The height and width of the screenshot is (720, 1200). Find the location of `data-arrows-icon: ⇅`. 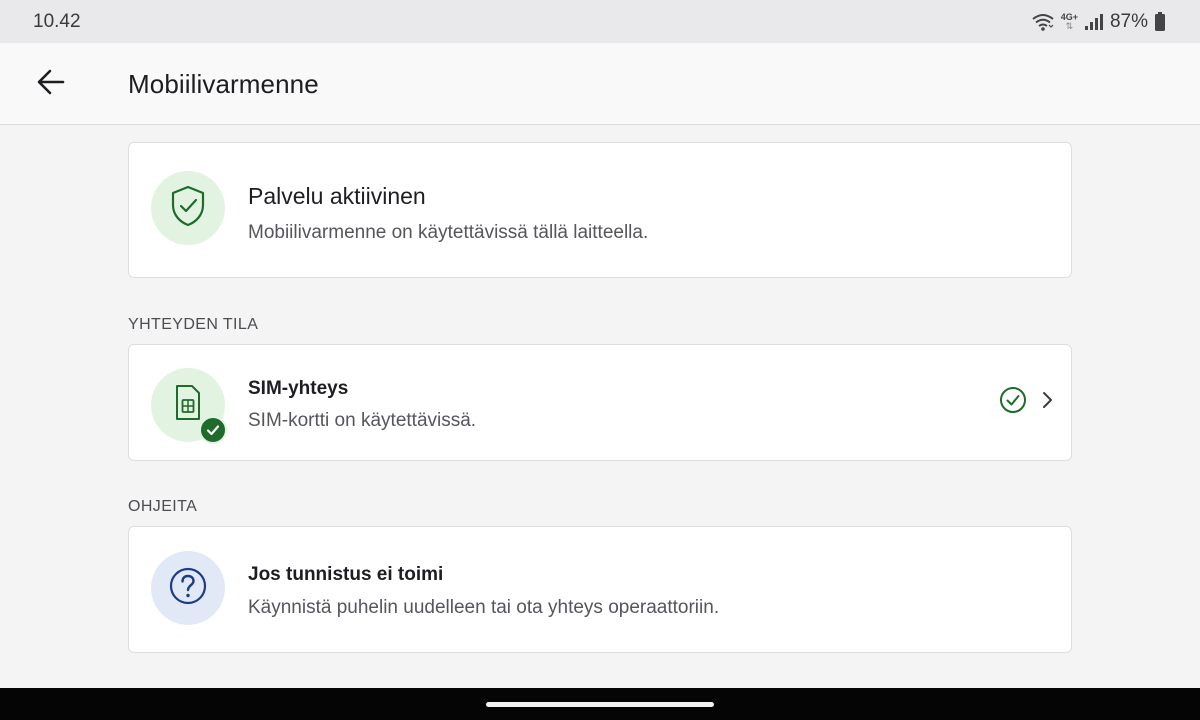

data-arrows-icon: ⇅ is located at coordinates (1069, 25).